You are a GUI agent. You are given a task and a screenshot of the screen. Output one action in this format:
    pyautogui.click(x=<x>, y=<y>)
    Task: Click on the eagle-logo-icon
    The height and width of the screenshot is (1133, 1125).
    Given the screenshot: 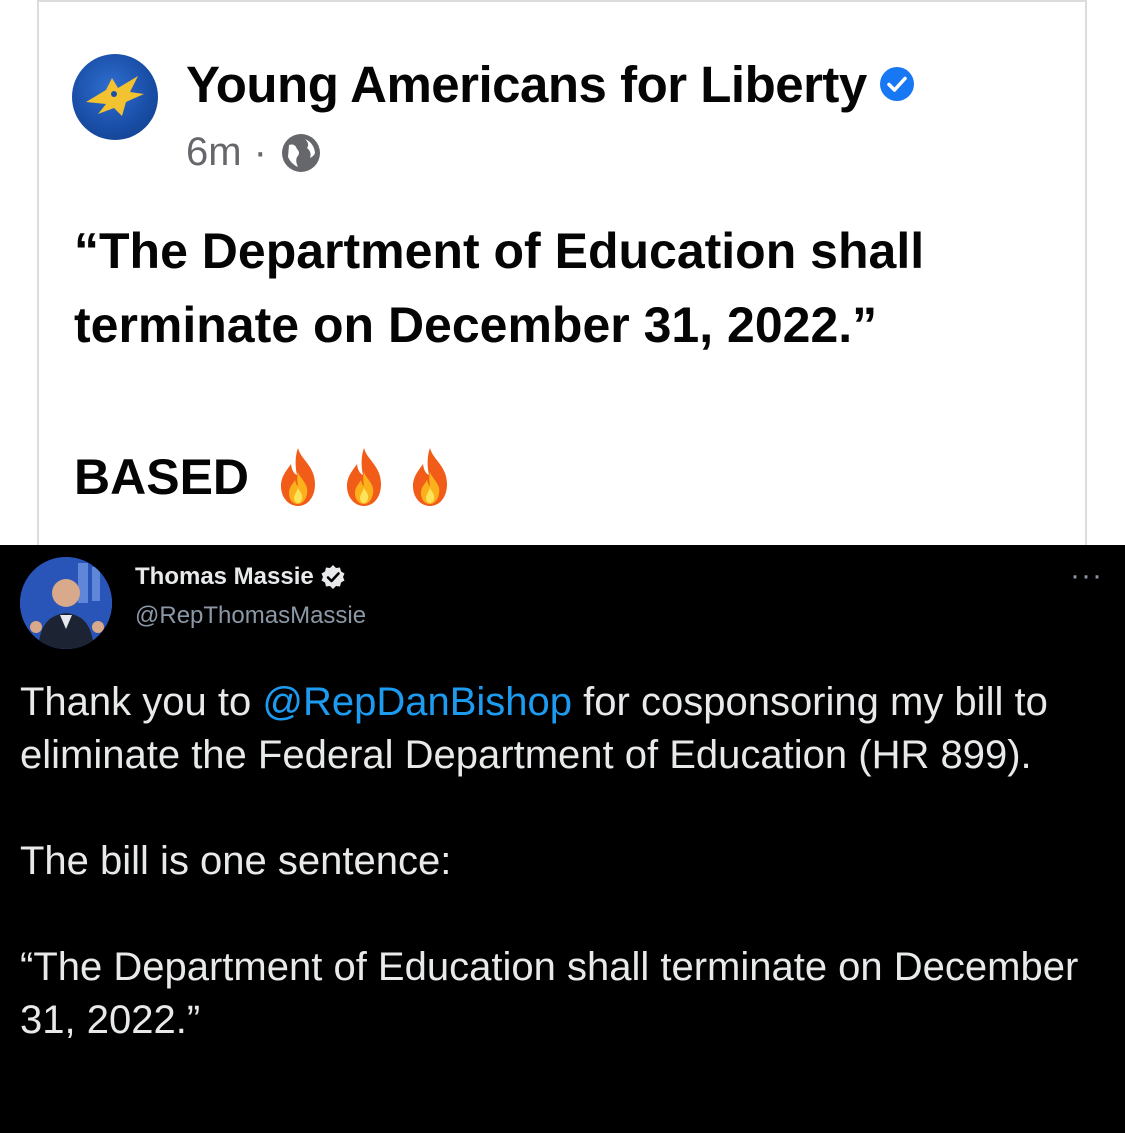 What is the action you would take?
    pyautogui.click(x=115, y=96)
    